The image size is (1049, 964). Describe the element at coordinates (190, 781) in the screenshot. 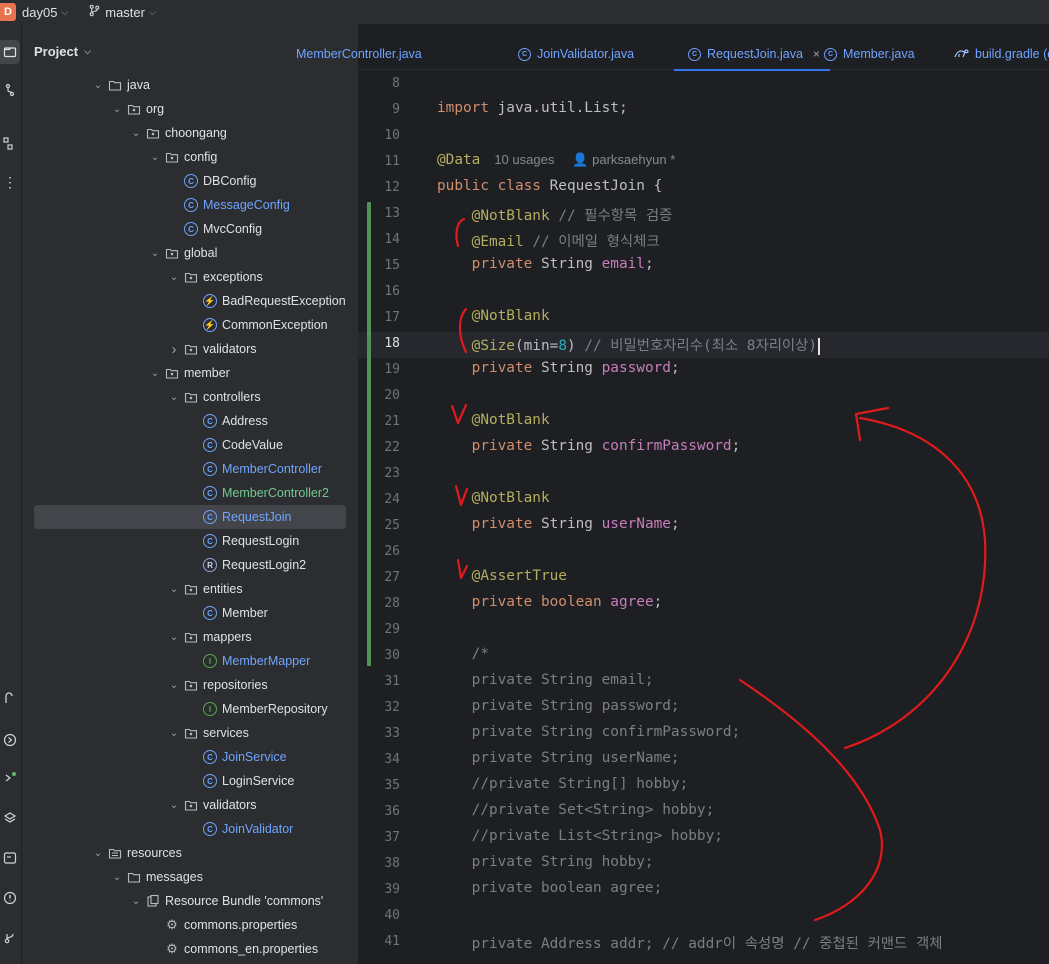

I see `tree-item: C LoginService` at that location.